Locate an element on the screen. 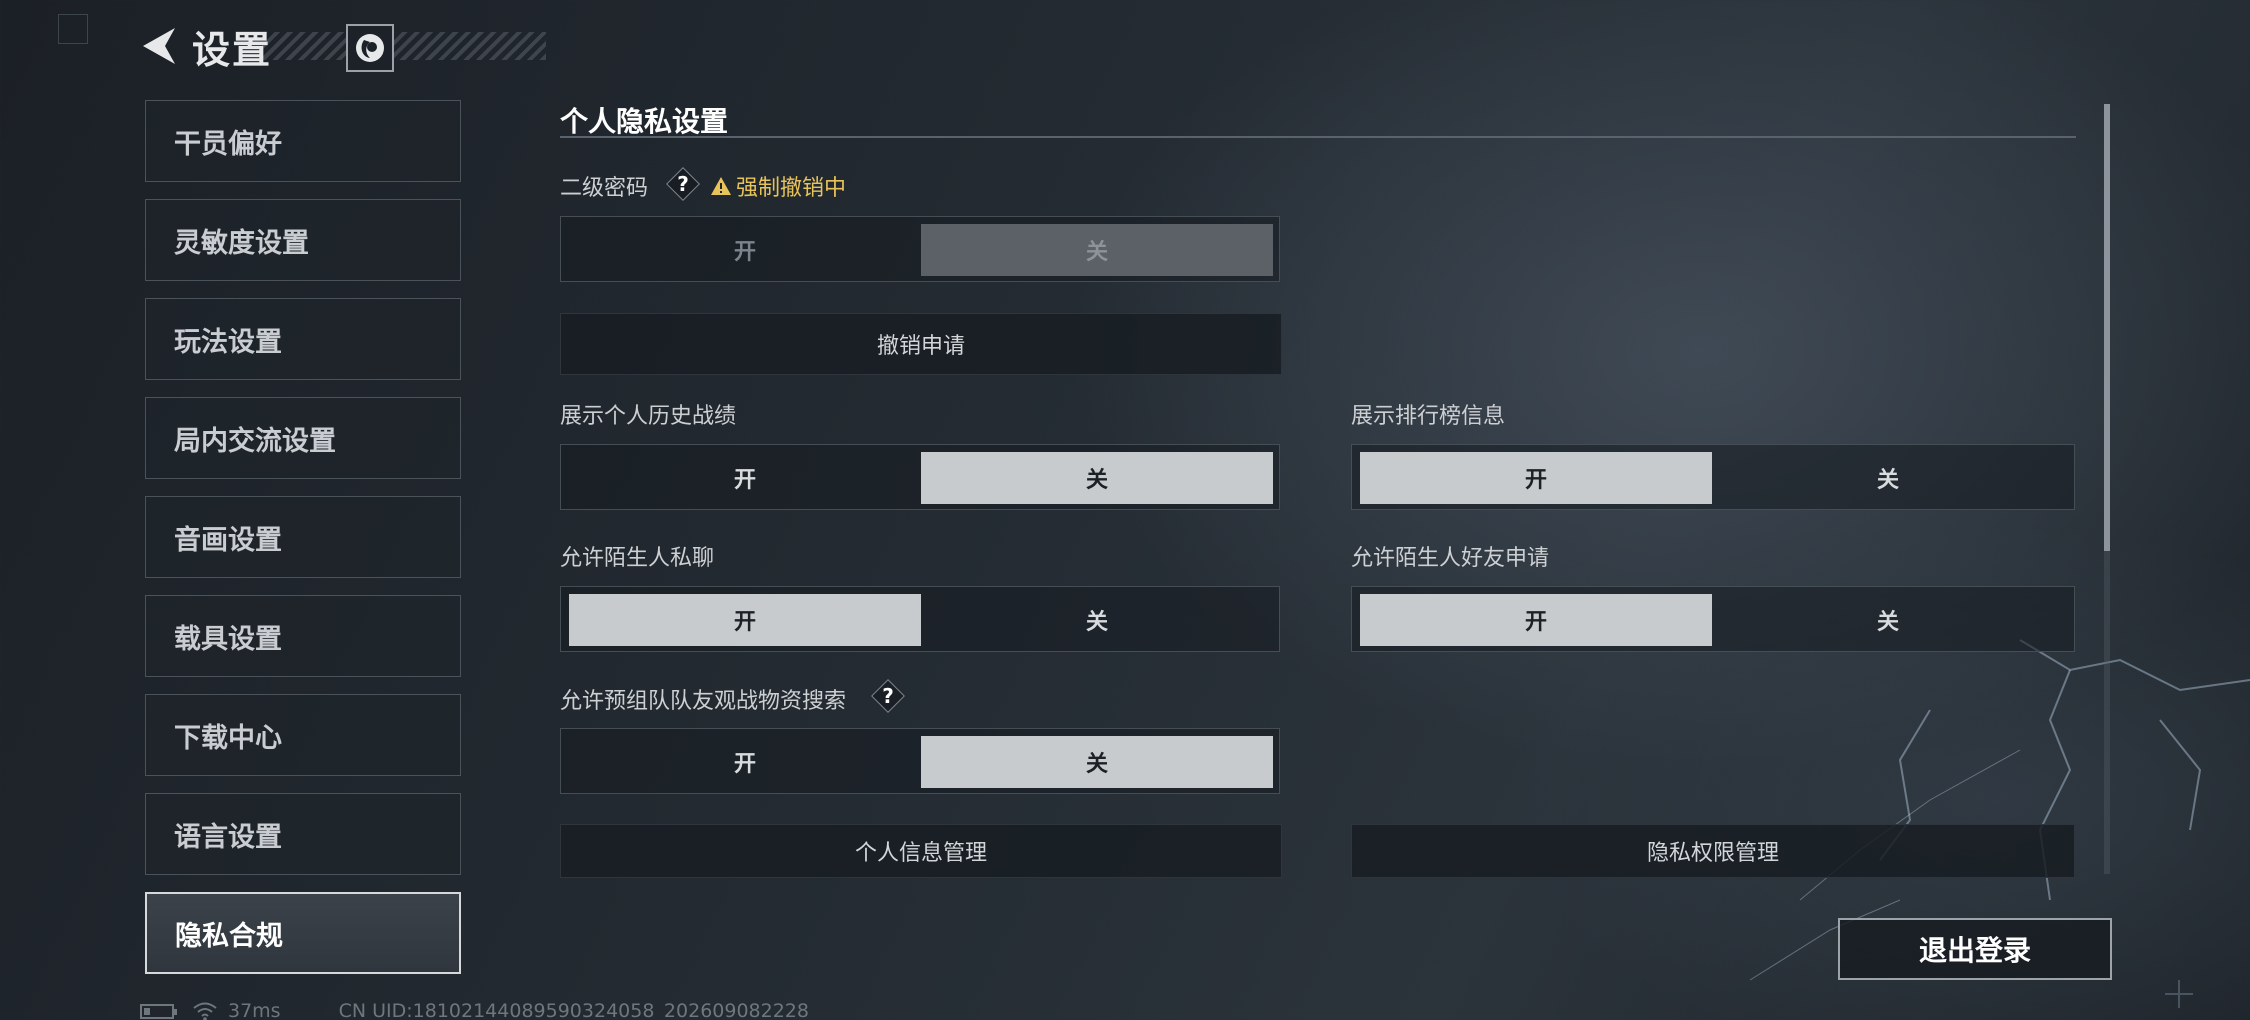 The height and width of the screenshot is (1020, 2250). stranger-chat-off-option: 关 is located at coordinates (1097, 620).